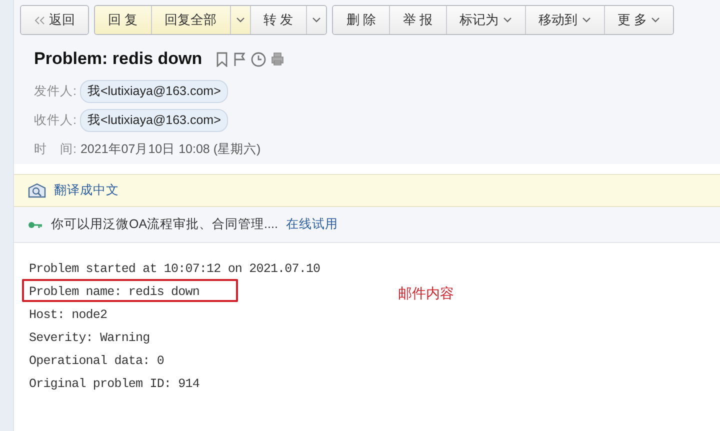 The image size is (720, 431). Describe the element at coordinates (190, 20) in the screenshot. I see `toolbar-button: 回复全部` at that location.